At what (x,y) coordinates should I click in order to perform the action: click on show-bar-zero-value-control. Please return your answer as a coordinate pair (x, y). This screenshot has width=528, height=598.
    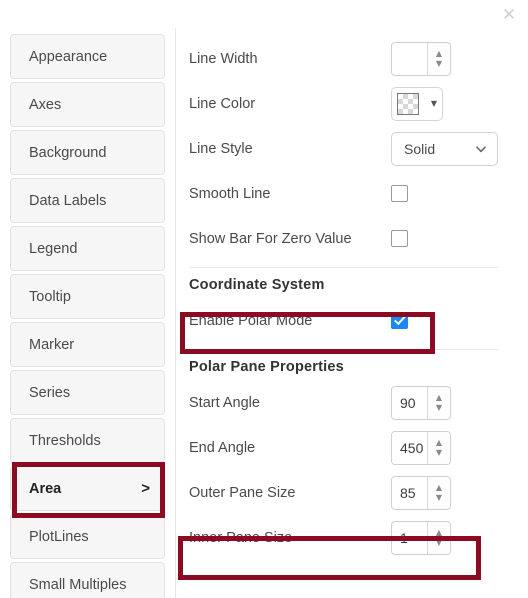
    Looking at the image, I should click on (399, 238).